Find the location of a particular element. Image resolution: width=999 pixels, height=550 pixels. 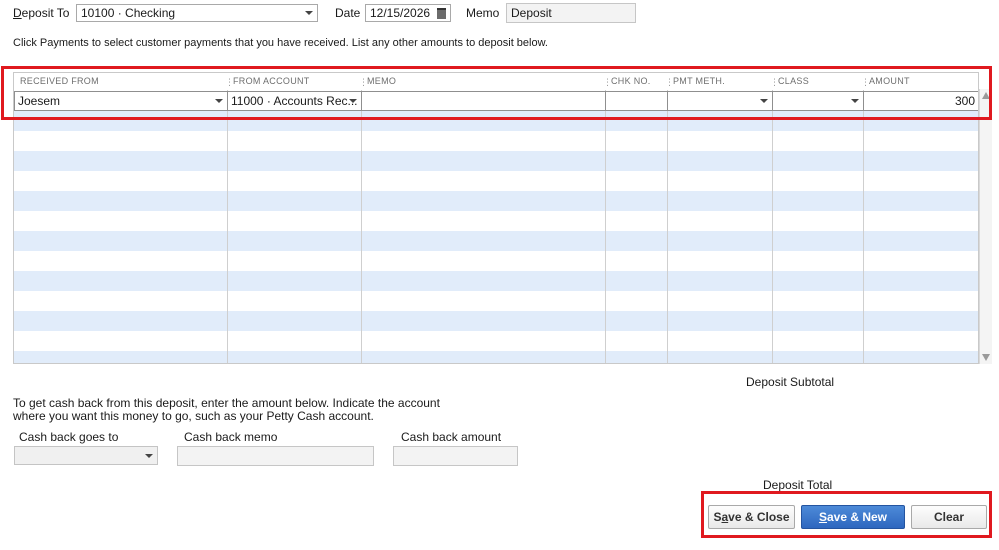

deposit-total-label: Deposit Total is located at coordinates (798, 485).